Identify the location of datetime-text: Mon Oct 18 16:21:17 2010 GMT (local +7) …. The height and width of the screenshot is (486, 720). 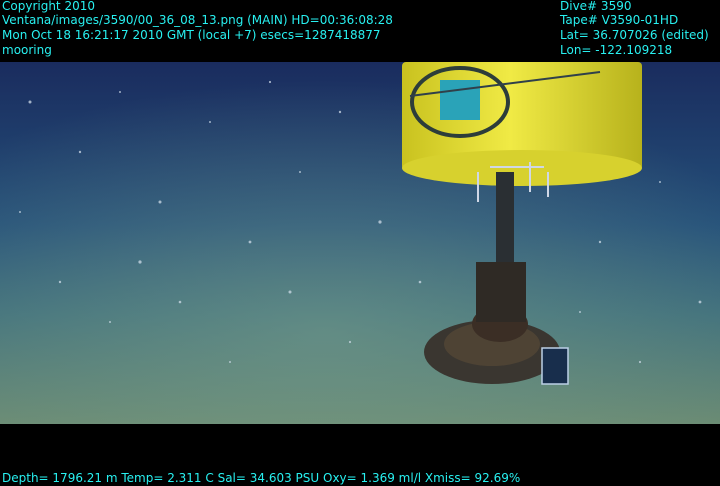
(191, 35).